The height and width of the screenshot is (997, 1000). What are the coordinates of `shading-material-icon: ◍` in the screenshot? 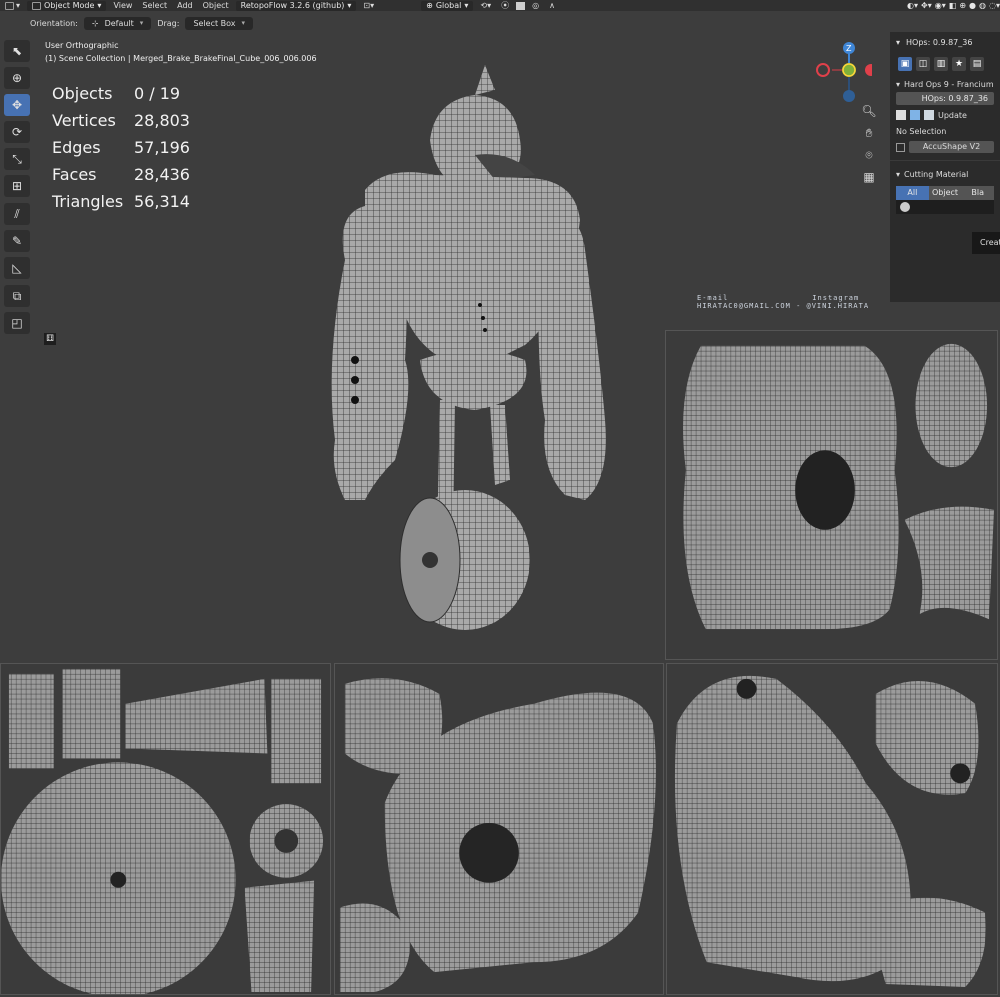 It's located at (982, 5).